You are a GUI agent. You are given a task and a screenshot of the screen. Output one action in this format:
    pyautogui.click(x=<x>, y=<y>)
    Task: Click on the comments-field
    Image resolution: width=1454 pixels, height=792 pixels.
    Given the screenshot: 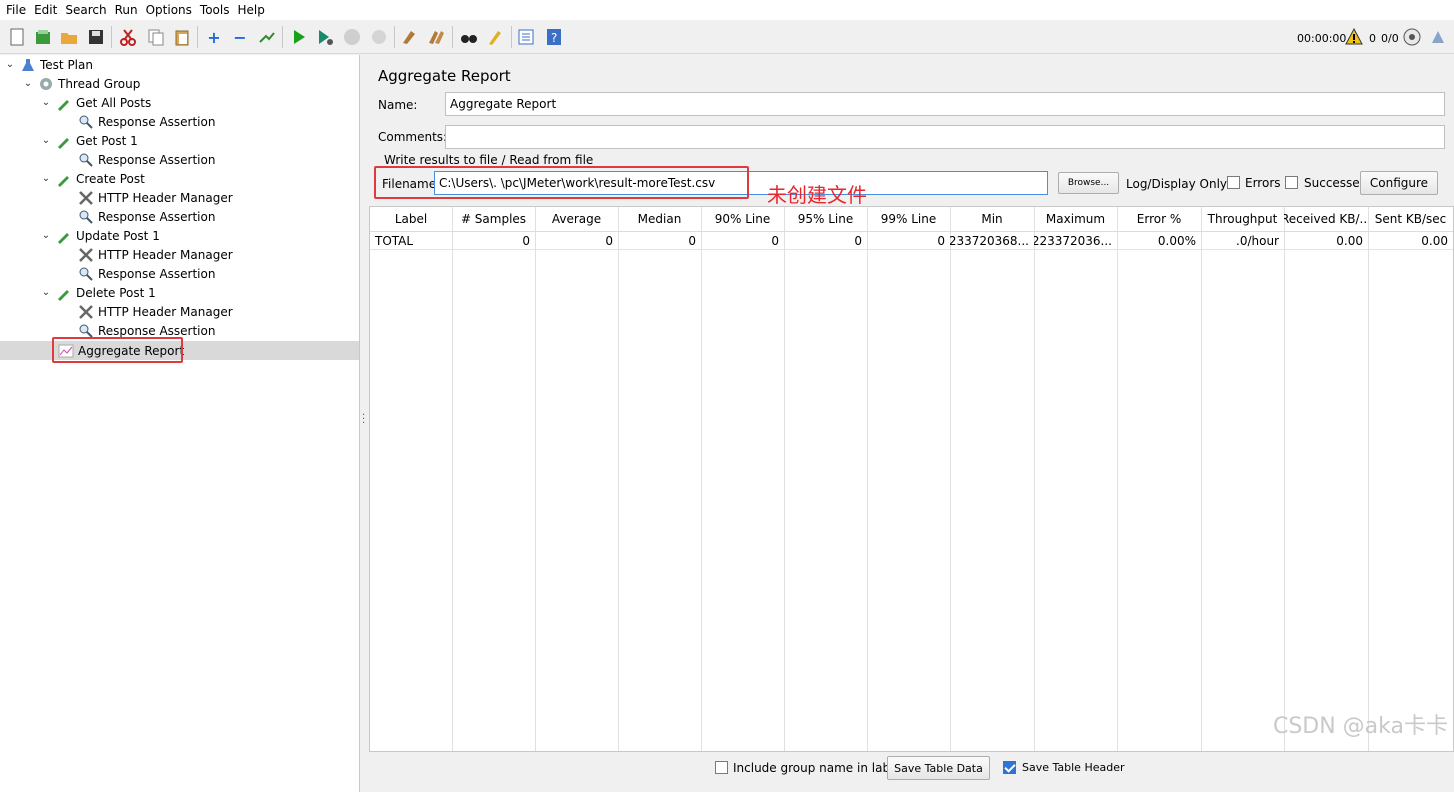 What is the action you would take?
    pyautogui.click(x=945, y=137)
    